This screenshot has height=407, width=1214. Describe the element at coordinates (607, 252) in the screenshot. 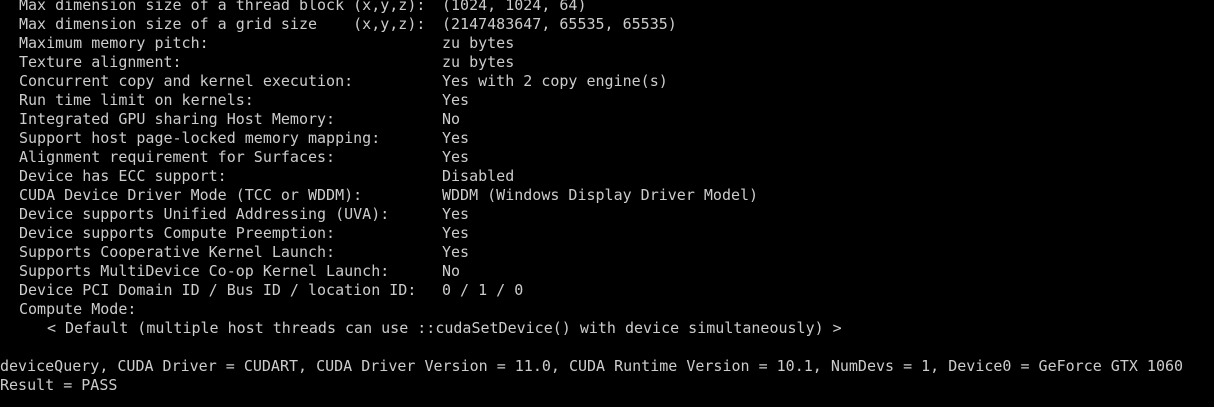

I see `property-line-cooperative-launch: Supports Cooperative Kernel Launch: Yes` at that location.